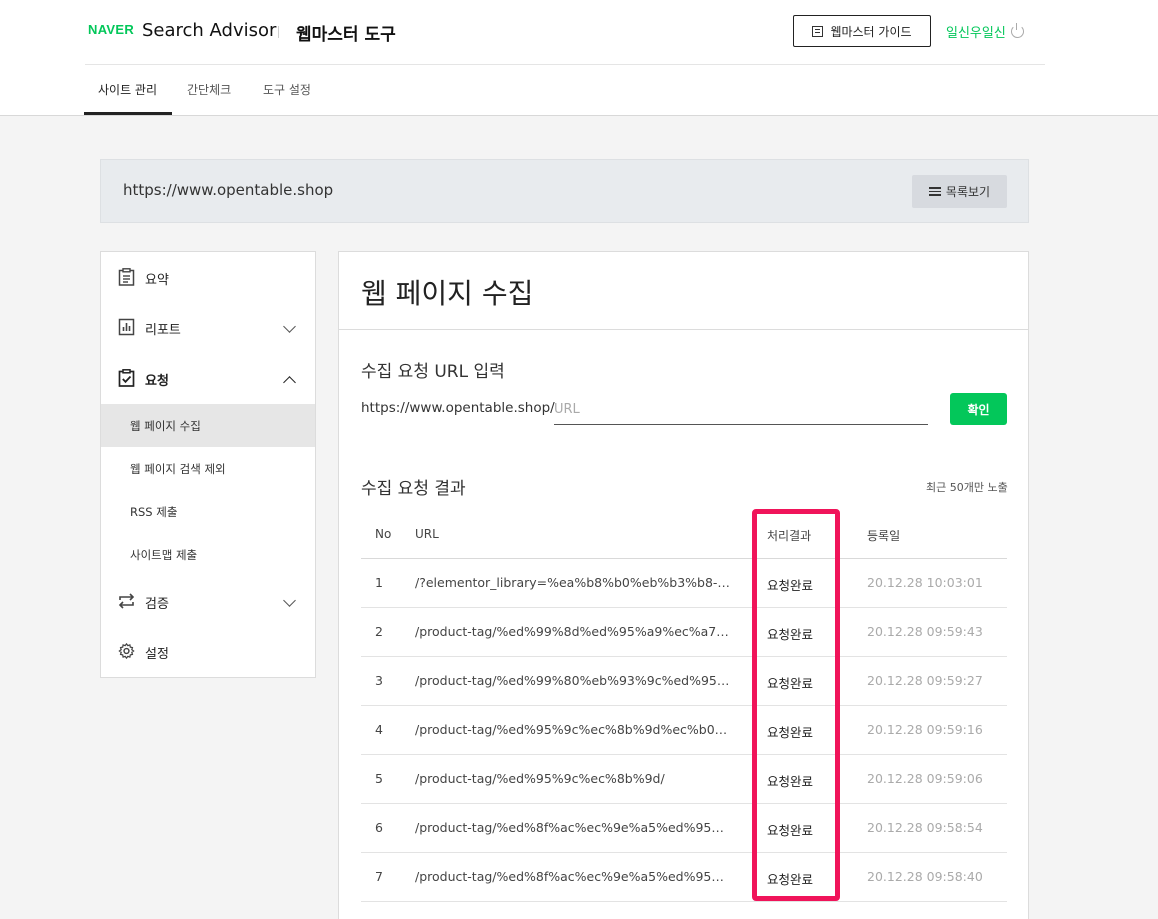 The width and height of the screenshot is (1158, 919). I want to click on sidebar-item-report: 리포트, so click(208, 327).